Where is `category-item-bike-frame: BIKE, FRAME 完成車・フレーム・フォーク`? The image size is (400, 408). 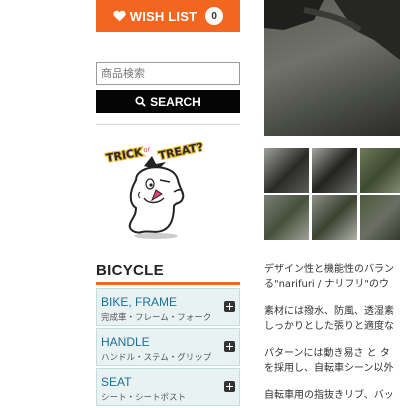
category-item-bike-frame: BIKE, FRAME 完成車・フレーム・フォーク is located at coordinates (168, 307).